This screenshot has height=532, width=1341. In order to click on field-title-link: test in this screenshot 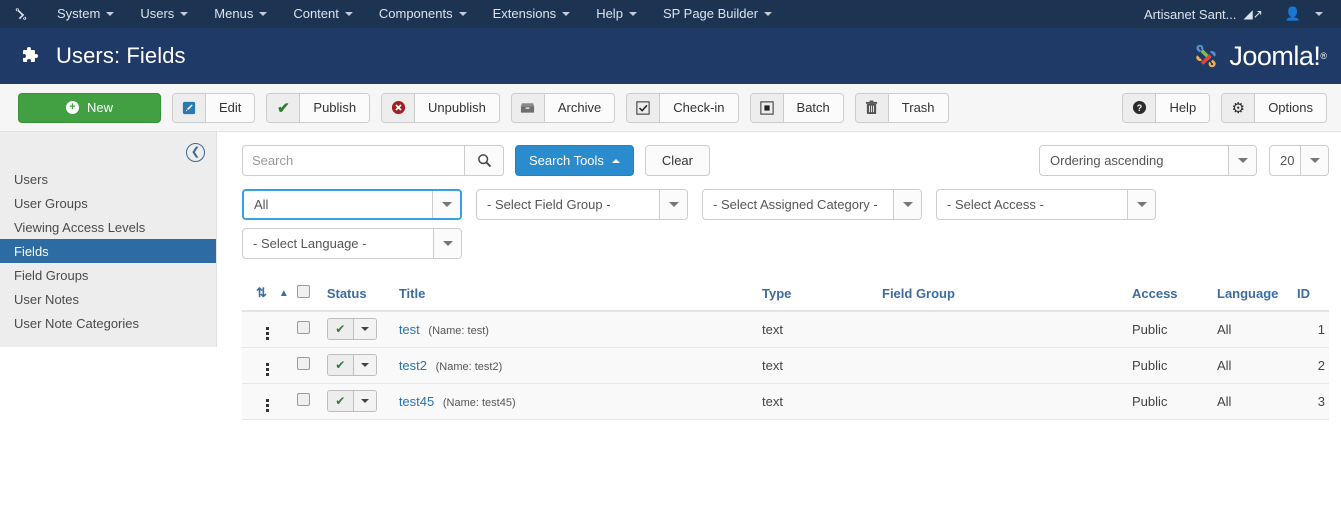, I will do `click(409, 329)`.